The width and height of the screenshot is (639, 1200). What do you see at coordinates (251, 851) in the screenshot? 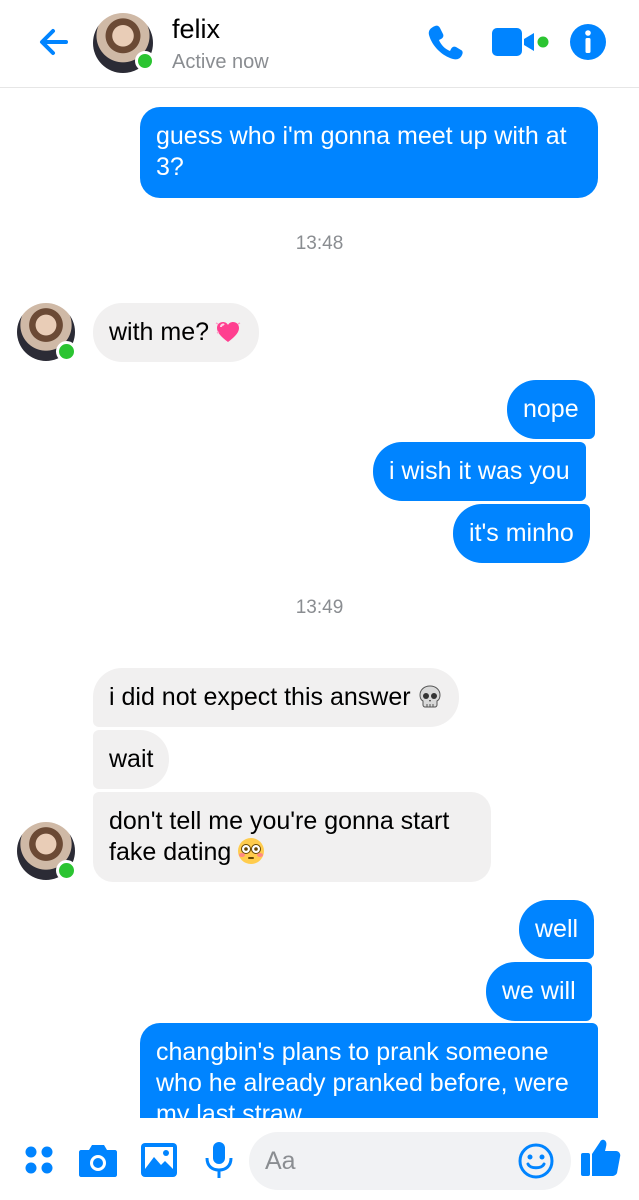
I see `flushed-face-emoji` at bounding box center [251, 851].